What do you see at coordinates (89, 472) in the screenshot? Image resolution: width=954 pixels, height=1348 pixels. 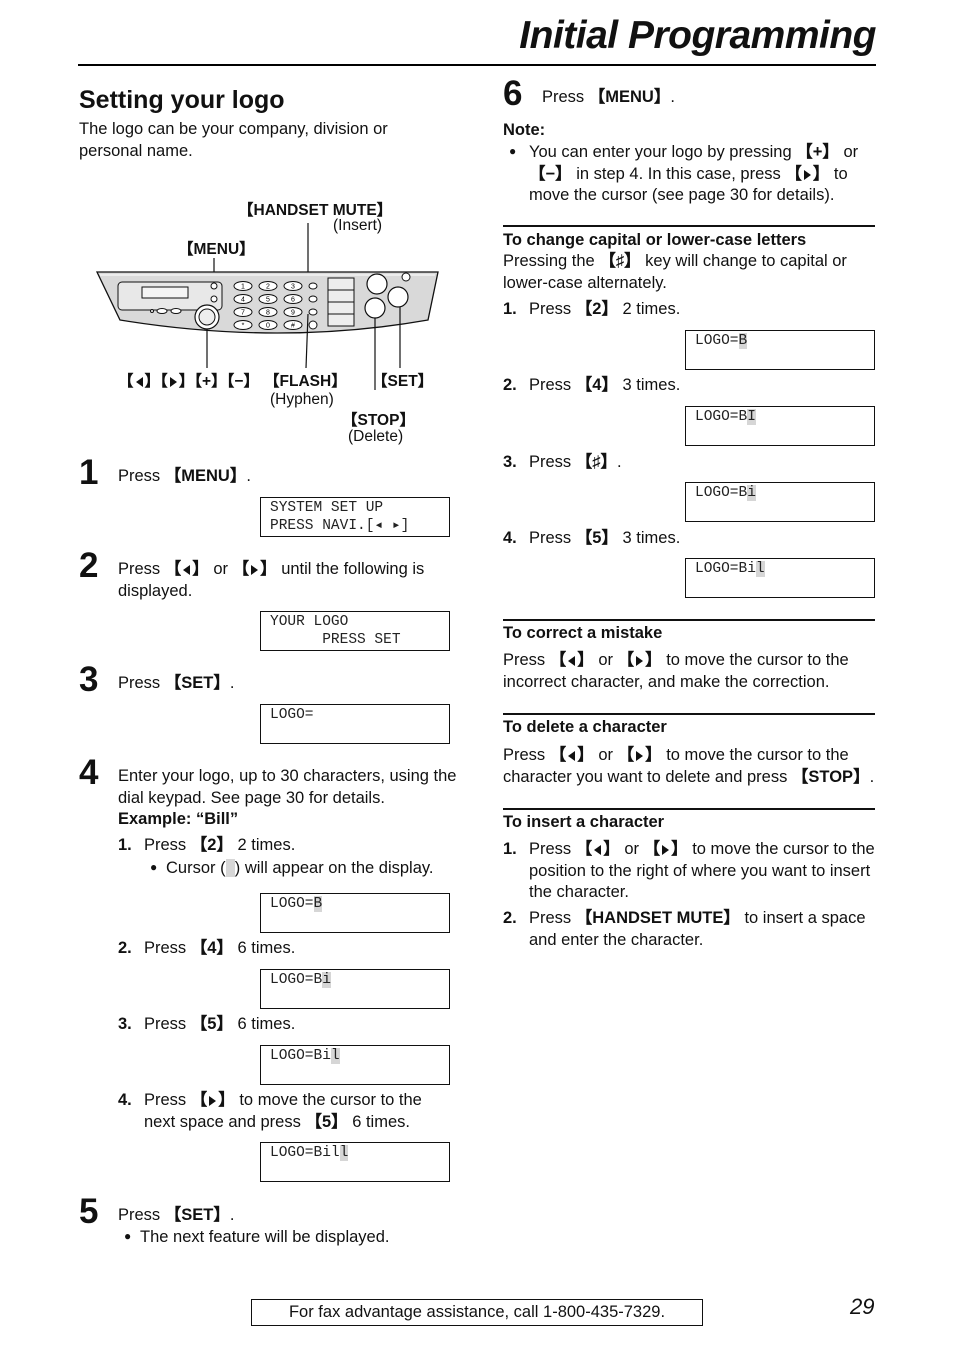 I see `step-number: 1` at bounding box center [89, 472].